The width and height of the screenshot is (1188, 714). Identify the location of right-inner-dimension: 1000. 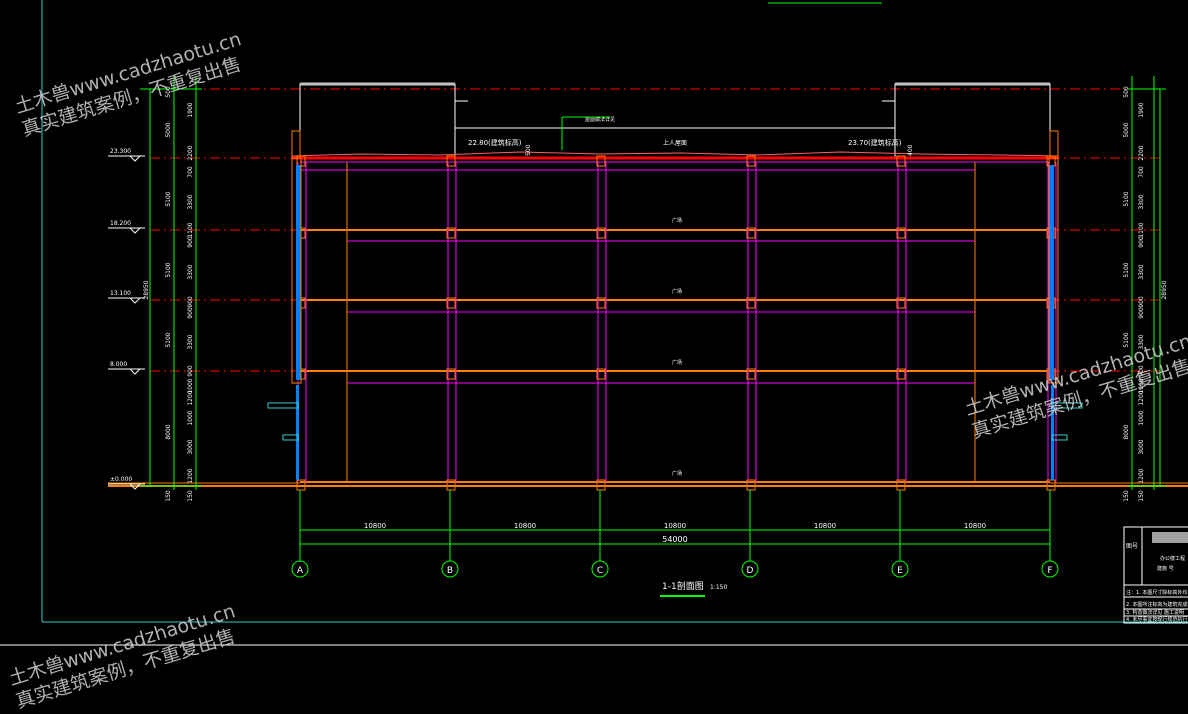
(1141, 417).